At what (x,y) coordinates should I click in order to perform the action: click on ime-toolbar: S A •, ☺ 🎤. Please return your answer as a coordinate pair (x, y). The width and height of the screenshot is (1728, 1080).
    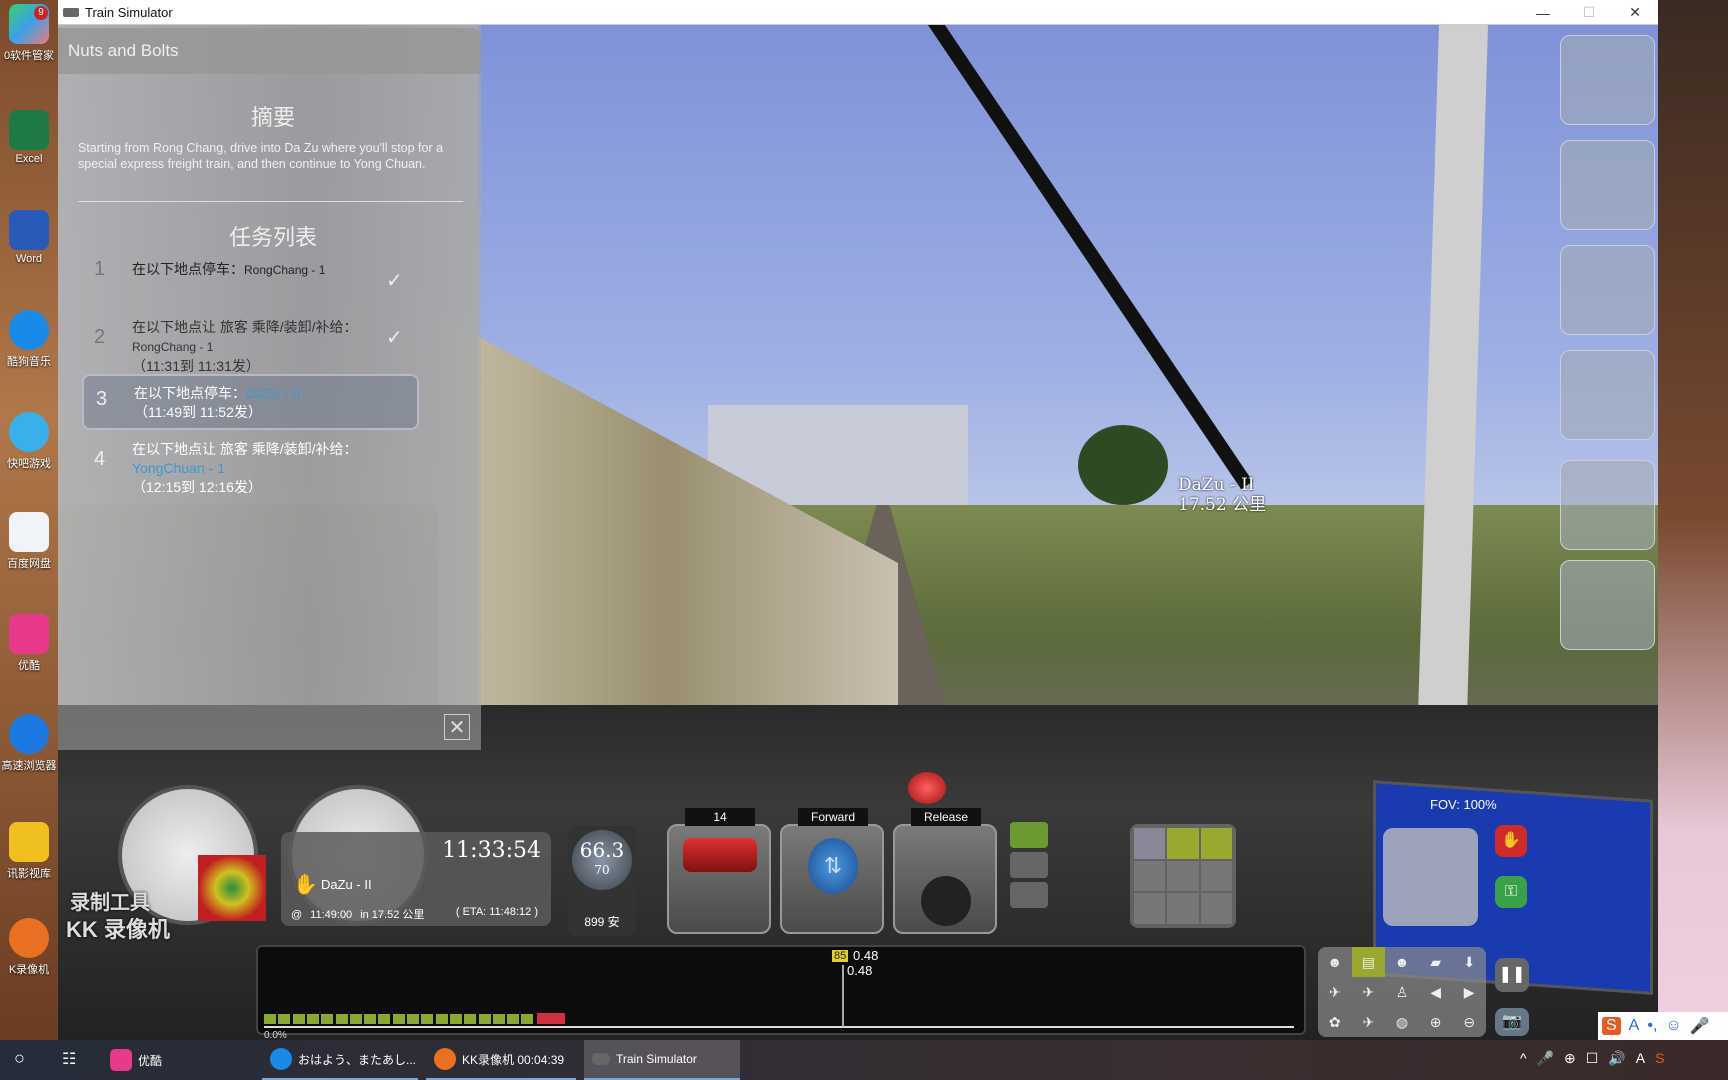
    Looking at the image, I should click on (1663, 1026).